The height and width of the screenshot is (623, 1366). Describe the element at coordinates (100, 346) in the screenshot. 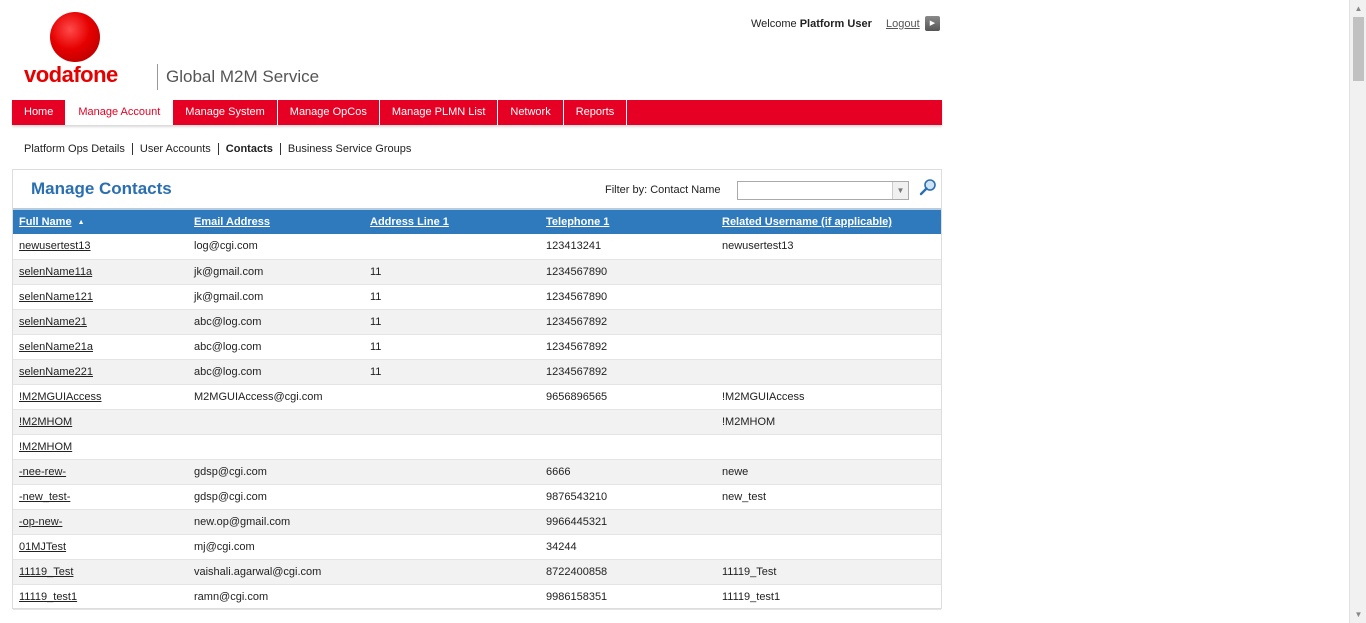

I see `contact-name-link: selenName21a` at that location.